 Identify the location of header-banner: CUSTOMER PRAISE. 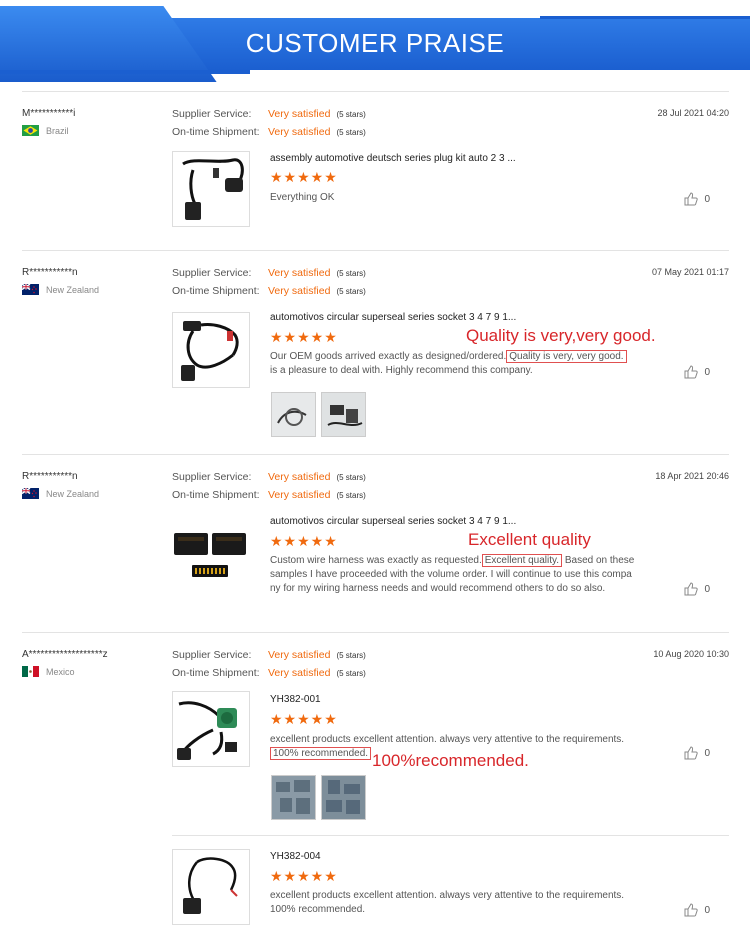
(375, 46).